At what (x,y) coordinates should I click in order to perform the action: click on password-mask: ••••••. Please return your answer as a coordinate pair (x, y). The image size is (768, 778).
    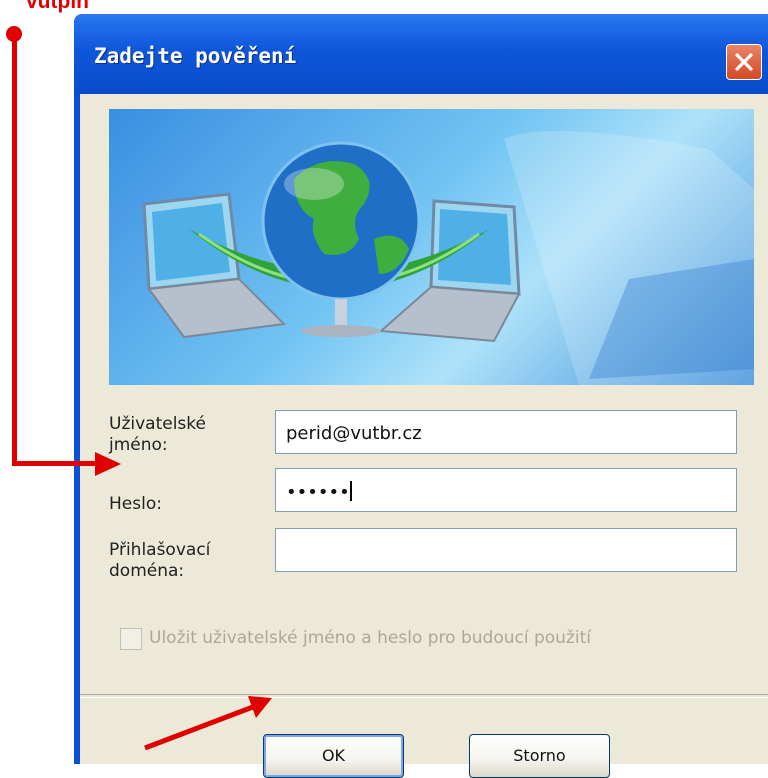
    Looking at the image, I should click on (318, 492).